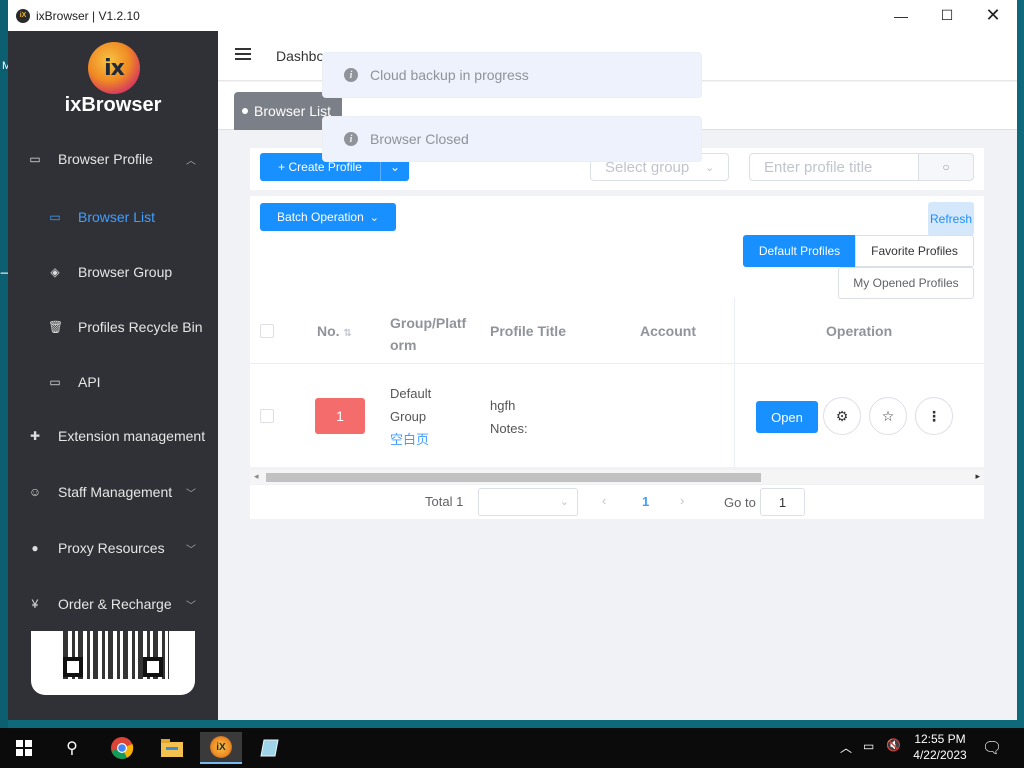 The height and width of the screenshot is (768, 1024). What do you see at coordinates (513, 477) in the screenshot?
I see `scrollbar-thumb` at bounding box center [513, 477].